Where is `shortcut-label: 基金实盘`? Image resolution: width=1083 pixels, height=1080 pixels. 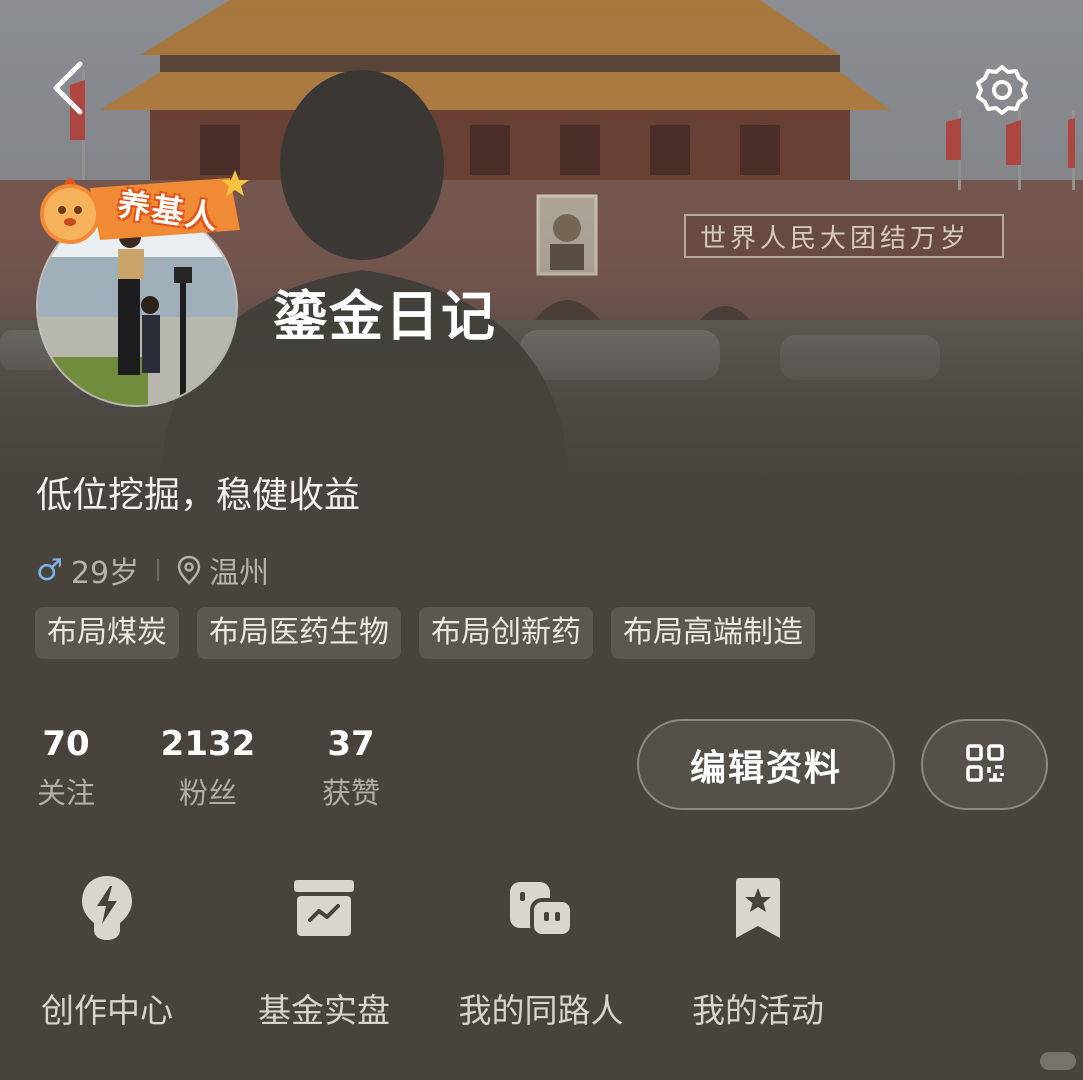 shortcut-label: 基金实盘 is located at coordinates (324, 1010).